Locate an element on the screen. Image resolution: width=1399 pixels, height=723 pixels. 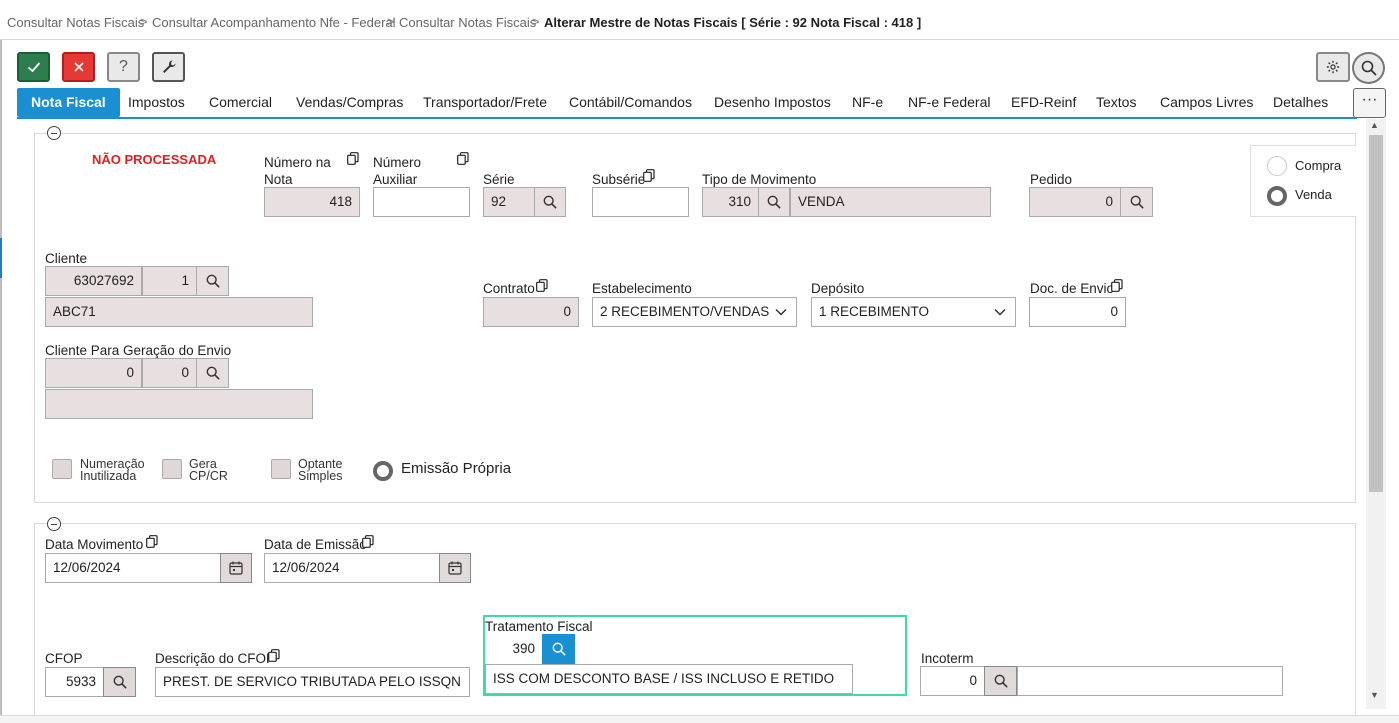
contrato-field: 0 is located at coordinates (531, 312).